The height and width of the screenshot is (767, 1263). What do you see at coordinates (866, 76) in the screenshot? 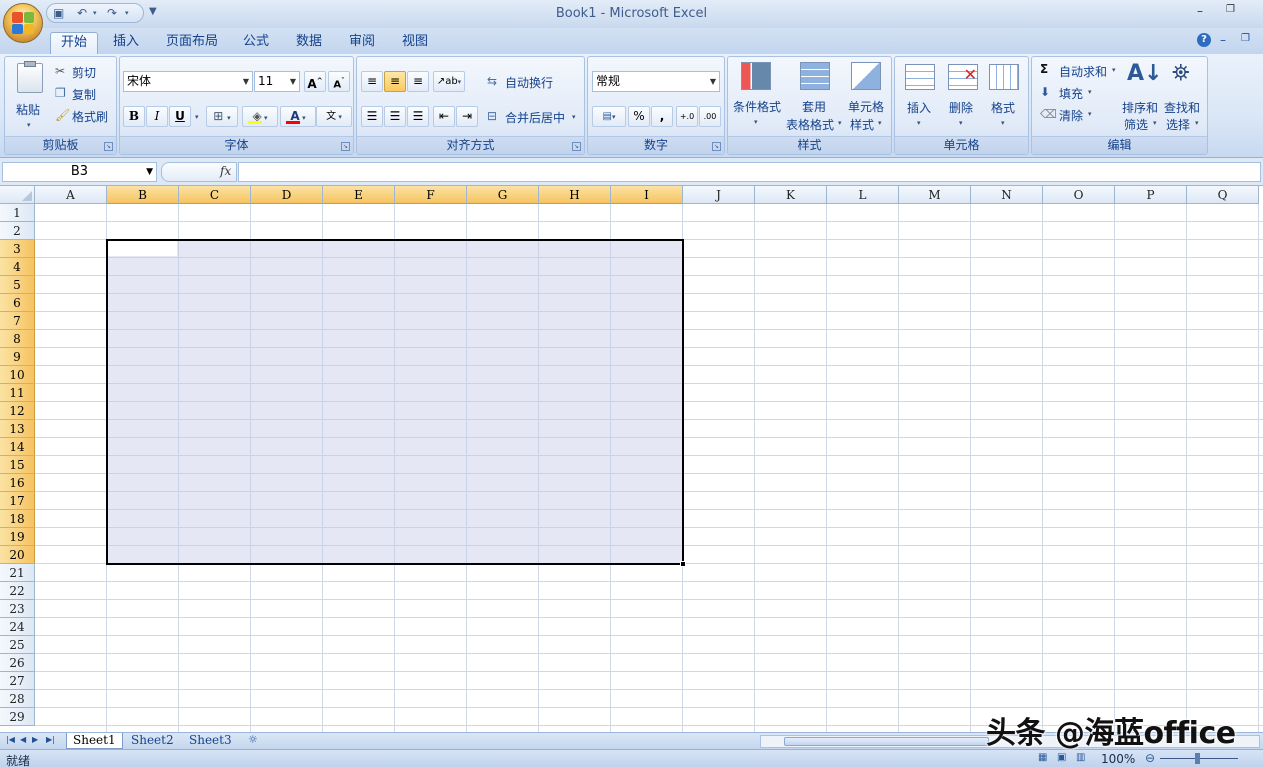
I see `cell-styles-icon` at bounding box center [866, 76].